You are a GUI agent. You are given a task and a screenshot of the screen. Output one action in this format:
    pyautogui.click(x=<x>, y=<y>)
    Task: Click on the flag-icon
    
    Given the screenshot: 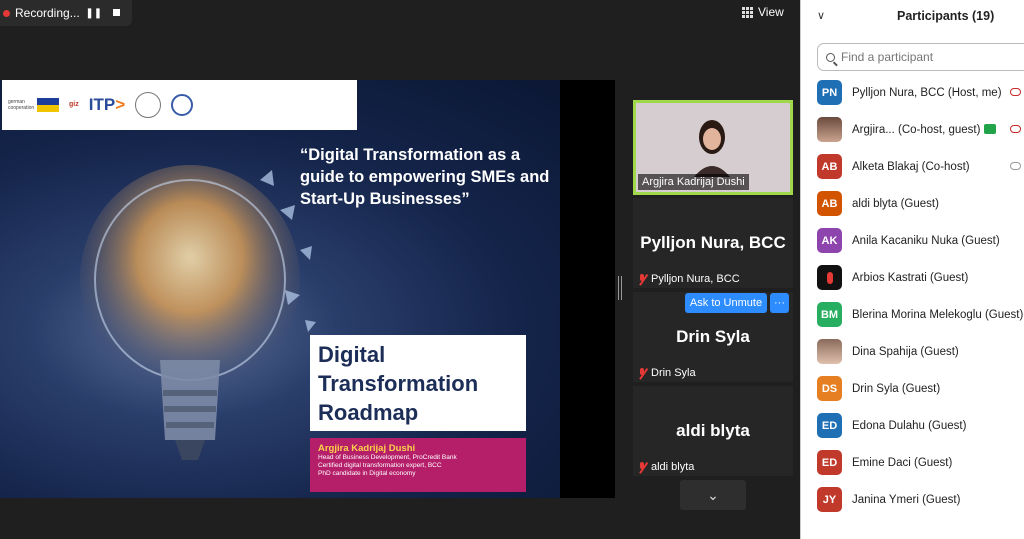 What is the action you would take?
    pyautogui.click(x=48, y=105)
    